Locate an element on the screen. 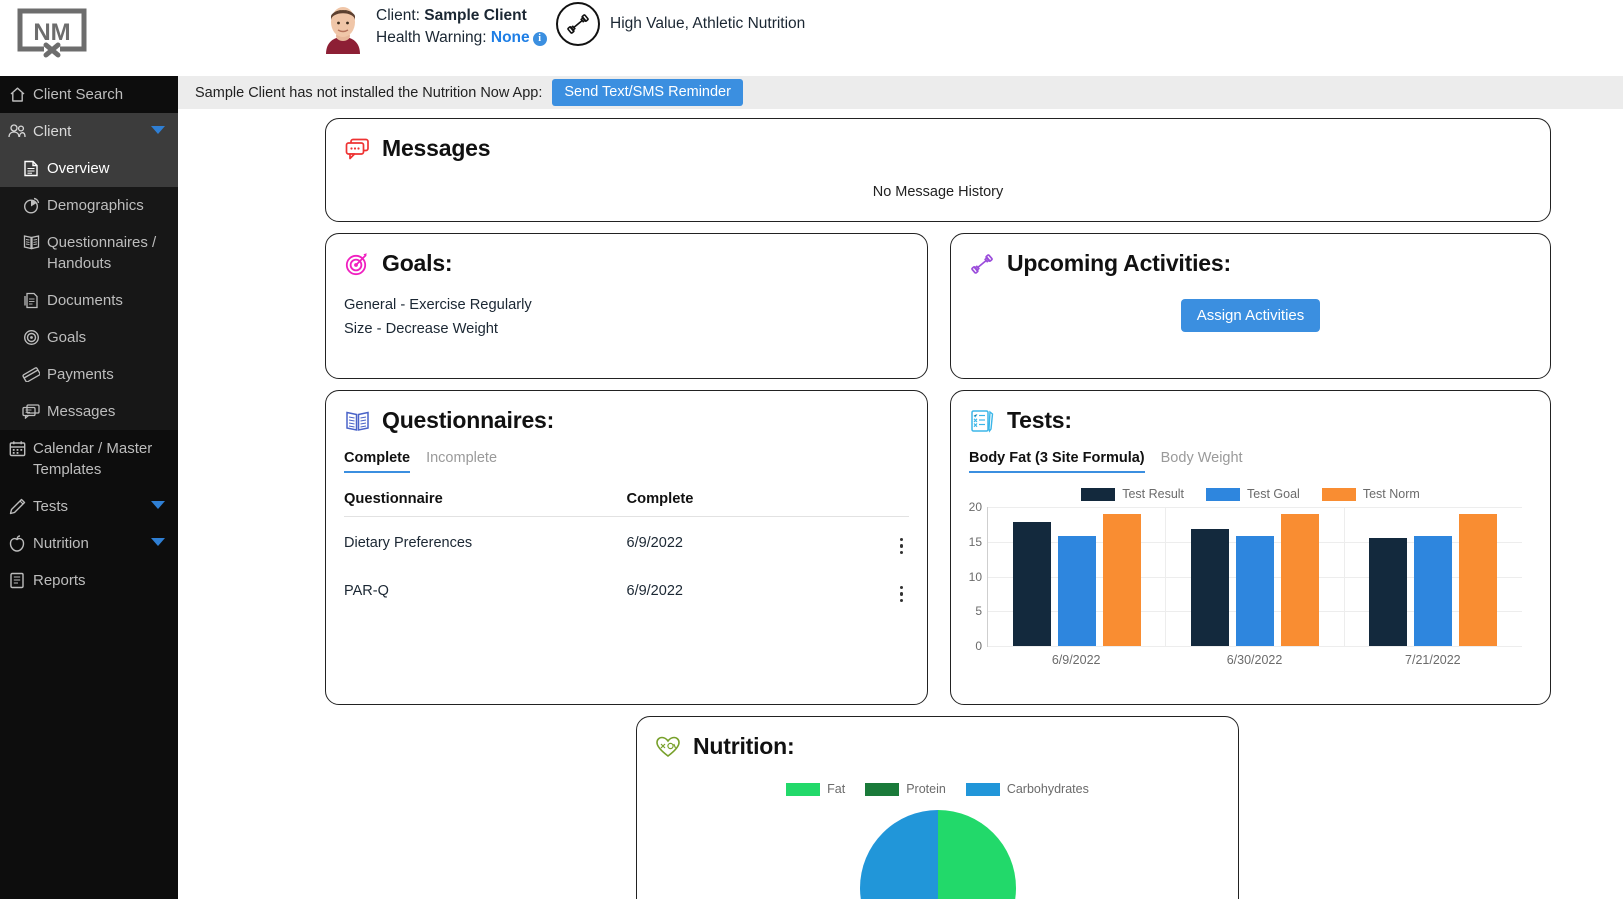  sidebar-item-label: Documents is located at coordinates (85, 300).